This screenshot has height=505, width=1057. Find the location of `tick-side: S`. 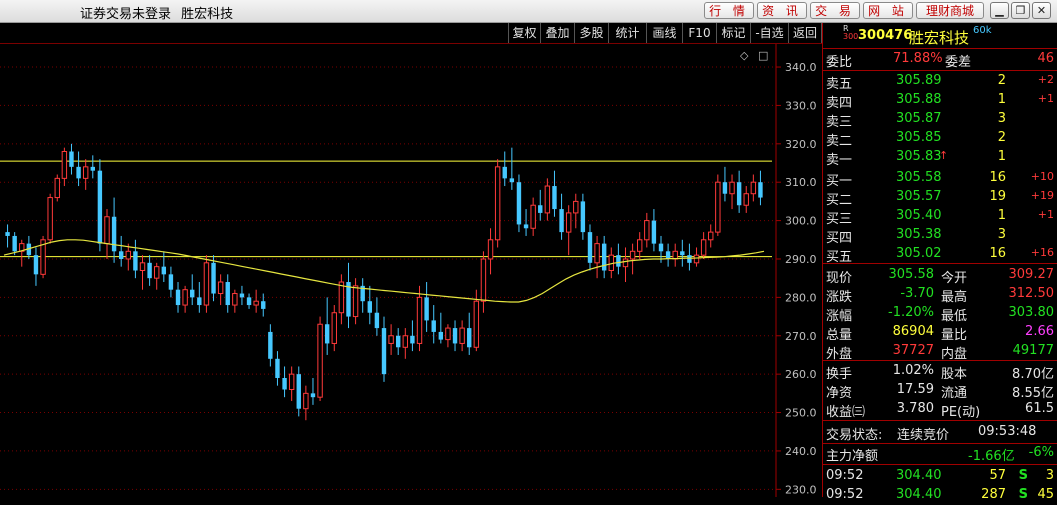

tick-side: S is located at coordinates (1023, 475).